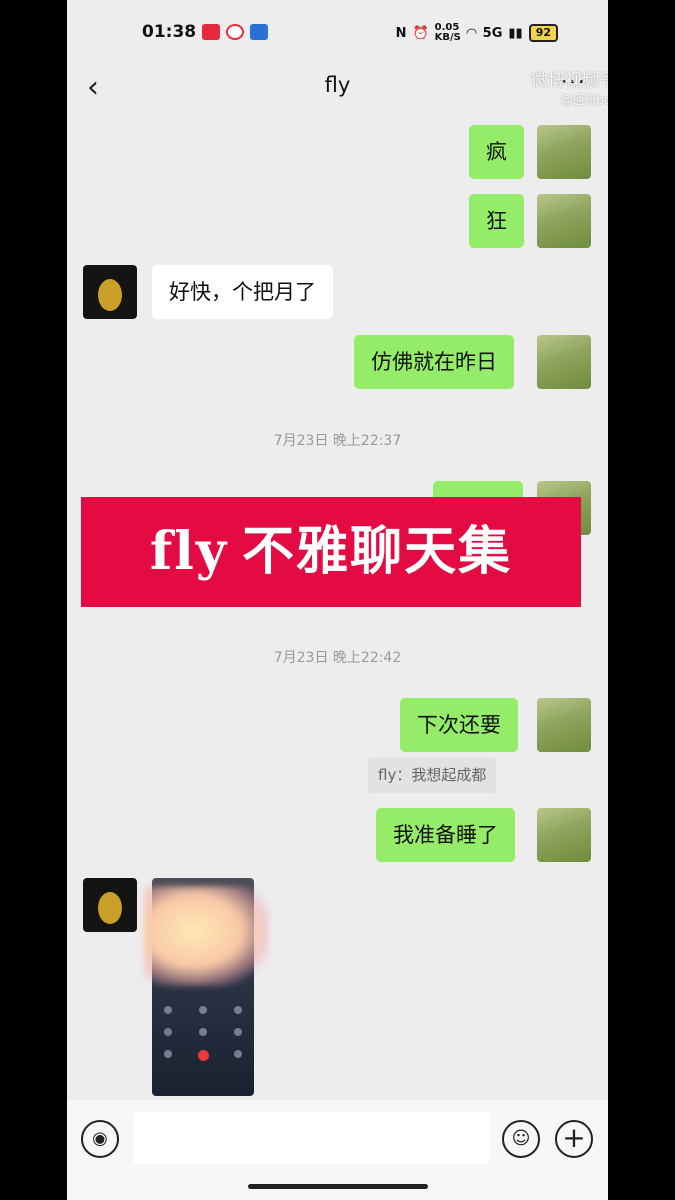 This screenshot has width=675, height=1200. What do you see at coordinates (492, 33) in the screenshot?
I see `signal-label: 5G` at bounding box center [492, 33].